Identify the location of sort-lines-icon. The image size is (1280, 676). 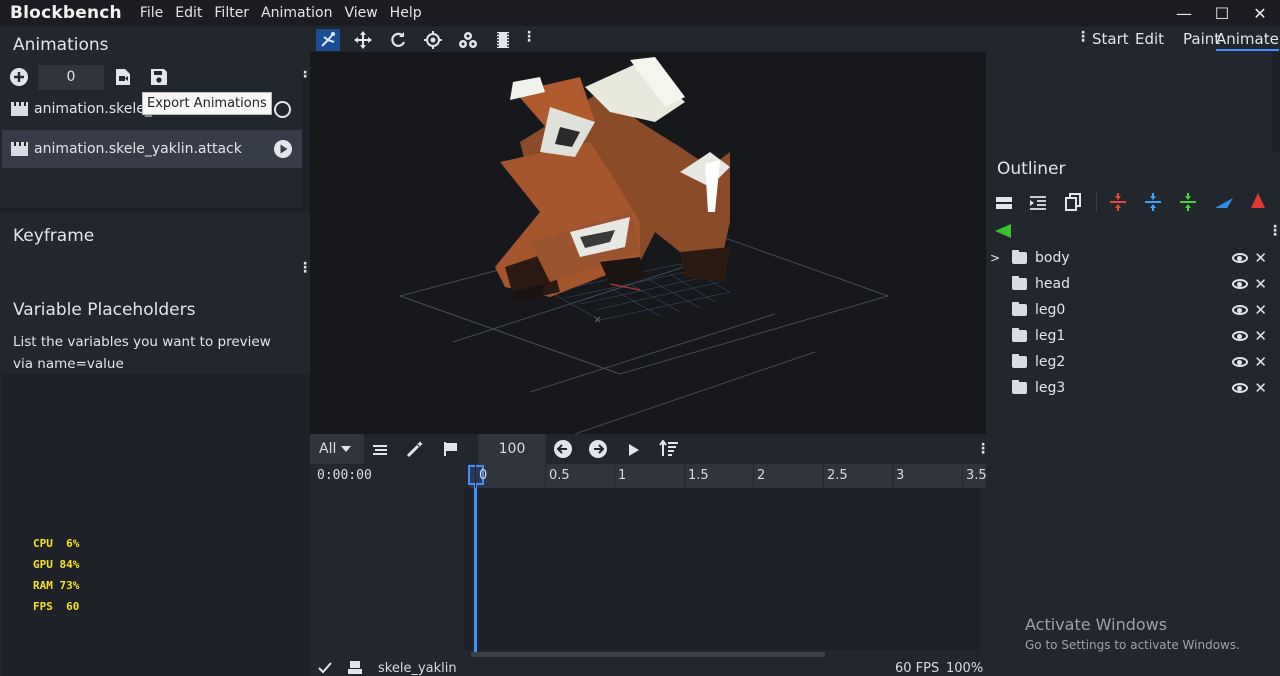
(380, 451).